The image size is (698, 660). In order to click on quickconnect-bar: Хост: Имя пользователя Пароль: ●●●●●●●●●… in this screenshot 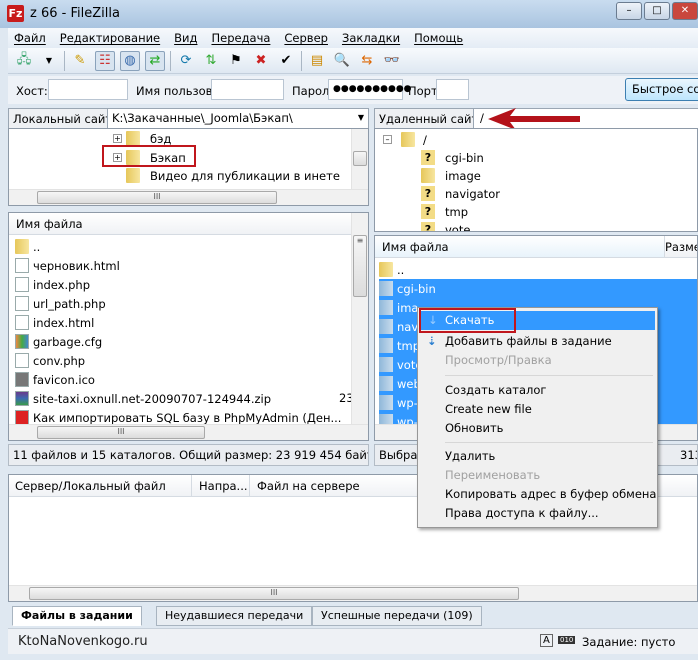, I will do `click(353, 90)`.